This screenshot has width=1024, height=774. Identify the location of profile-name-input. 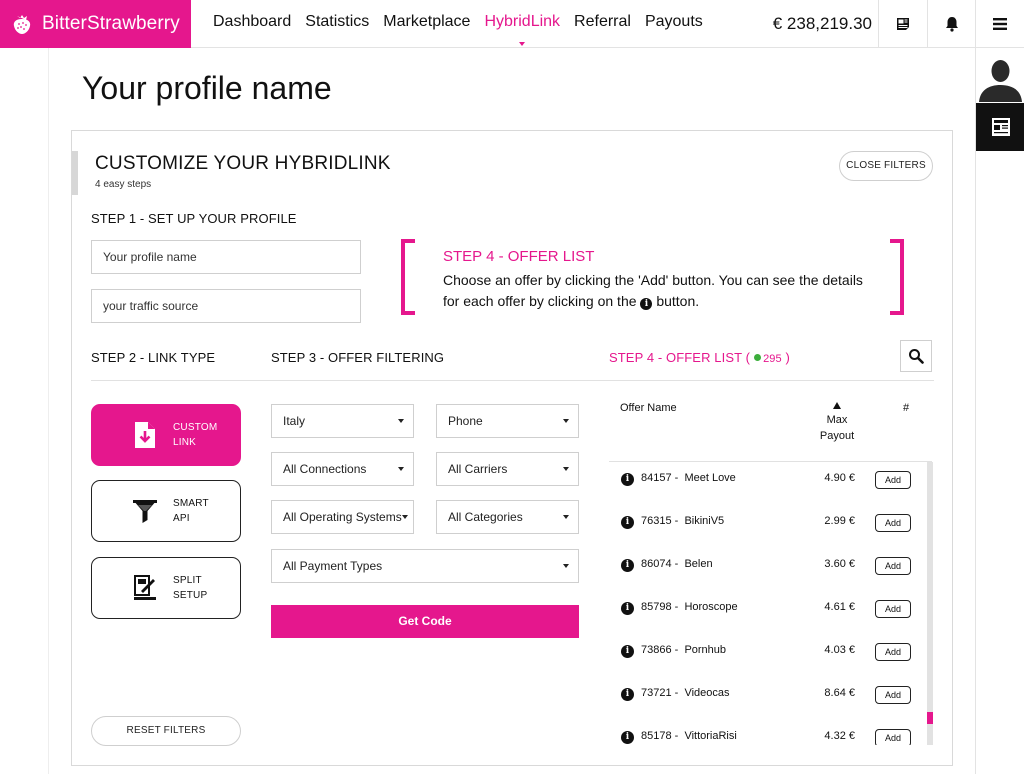
(226, 257).